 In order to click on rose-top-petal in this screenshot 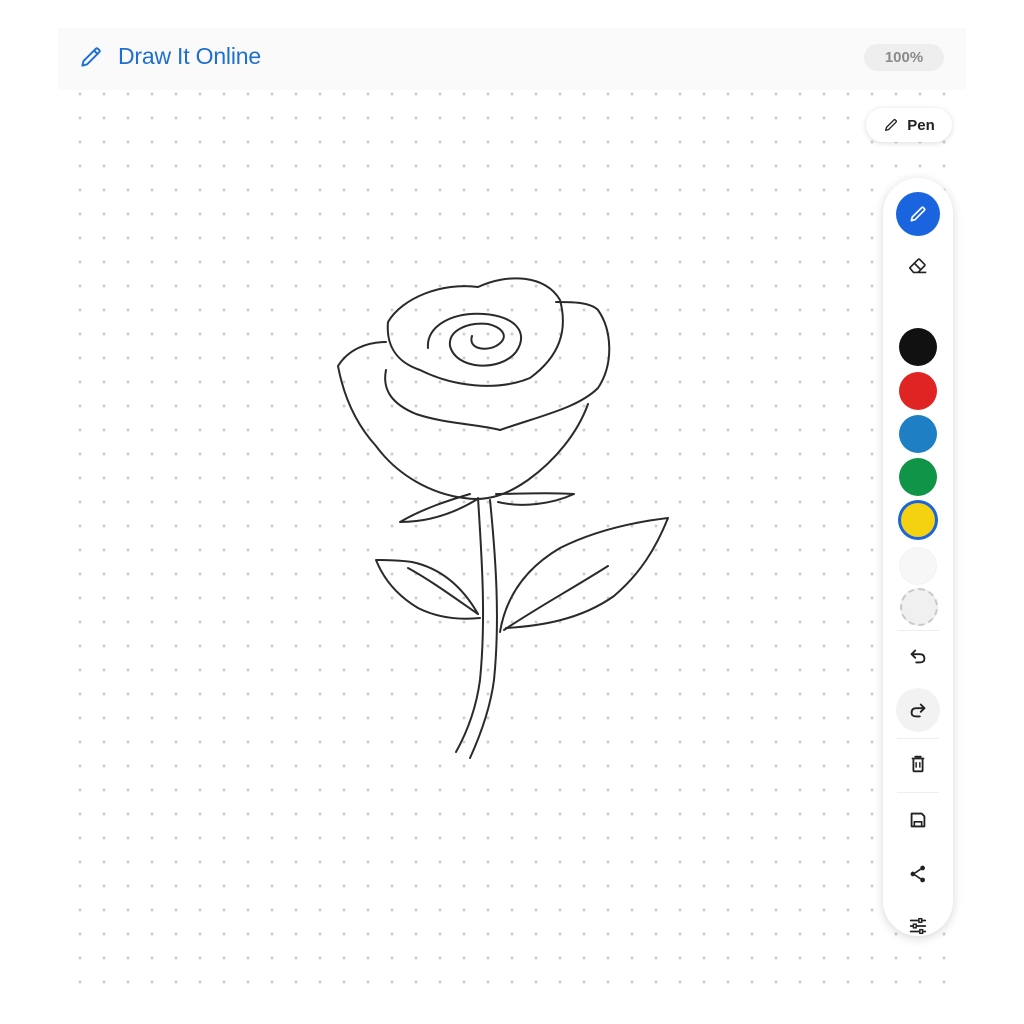, I will do `click(475, 332)`.